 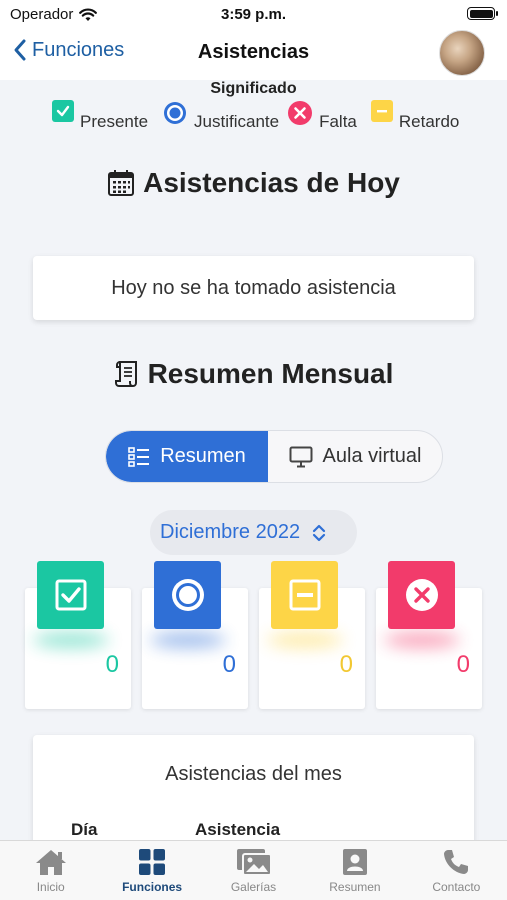 What do you see at coordinates (353, 623) in the screenshot?
I see `stat-letter: R` at bounding box center [353, 623].